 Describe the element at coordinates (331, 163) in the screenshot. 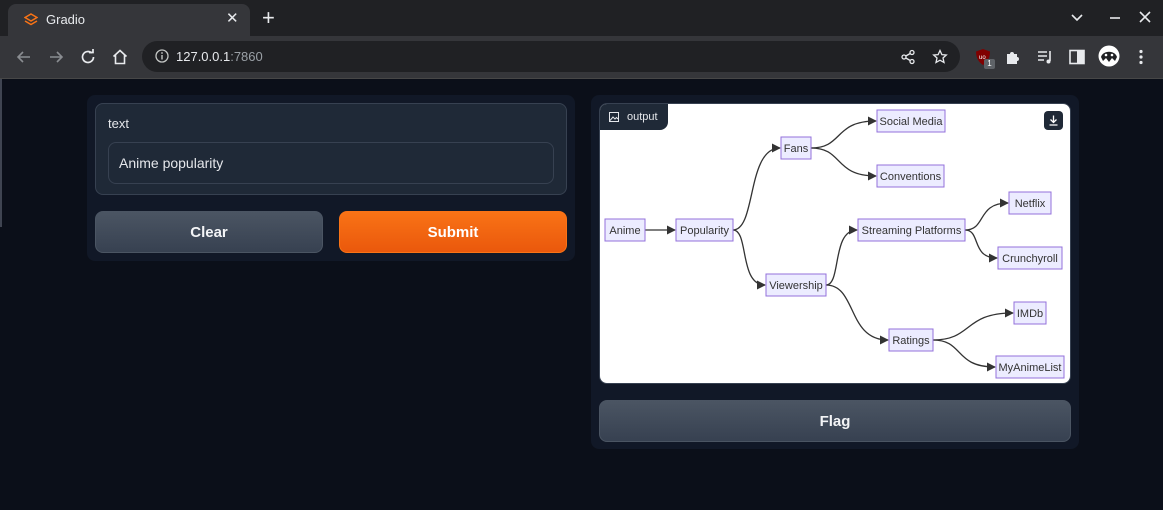

I see `text-input: Anime popularity` at that location.